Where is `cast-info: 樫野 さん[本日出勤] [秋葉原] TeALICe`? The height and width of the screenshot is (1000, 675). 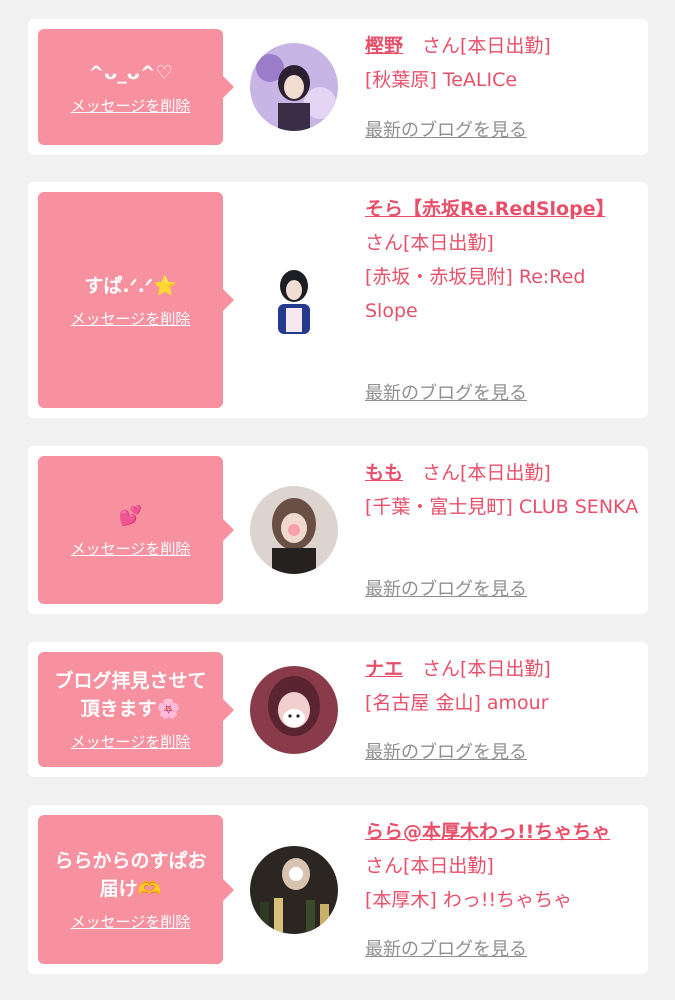
cast-info: 樫野 さん[本日出勤] [秋葉原] TeALICe is located at coordinates (502, 63).